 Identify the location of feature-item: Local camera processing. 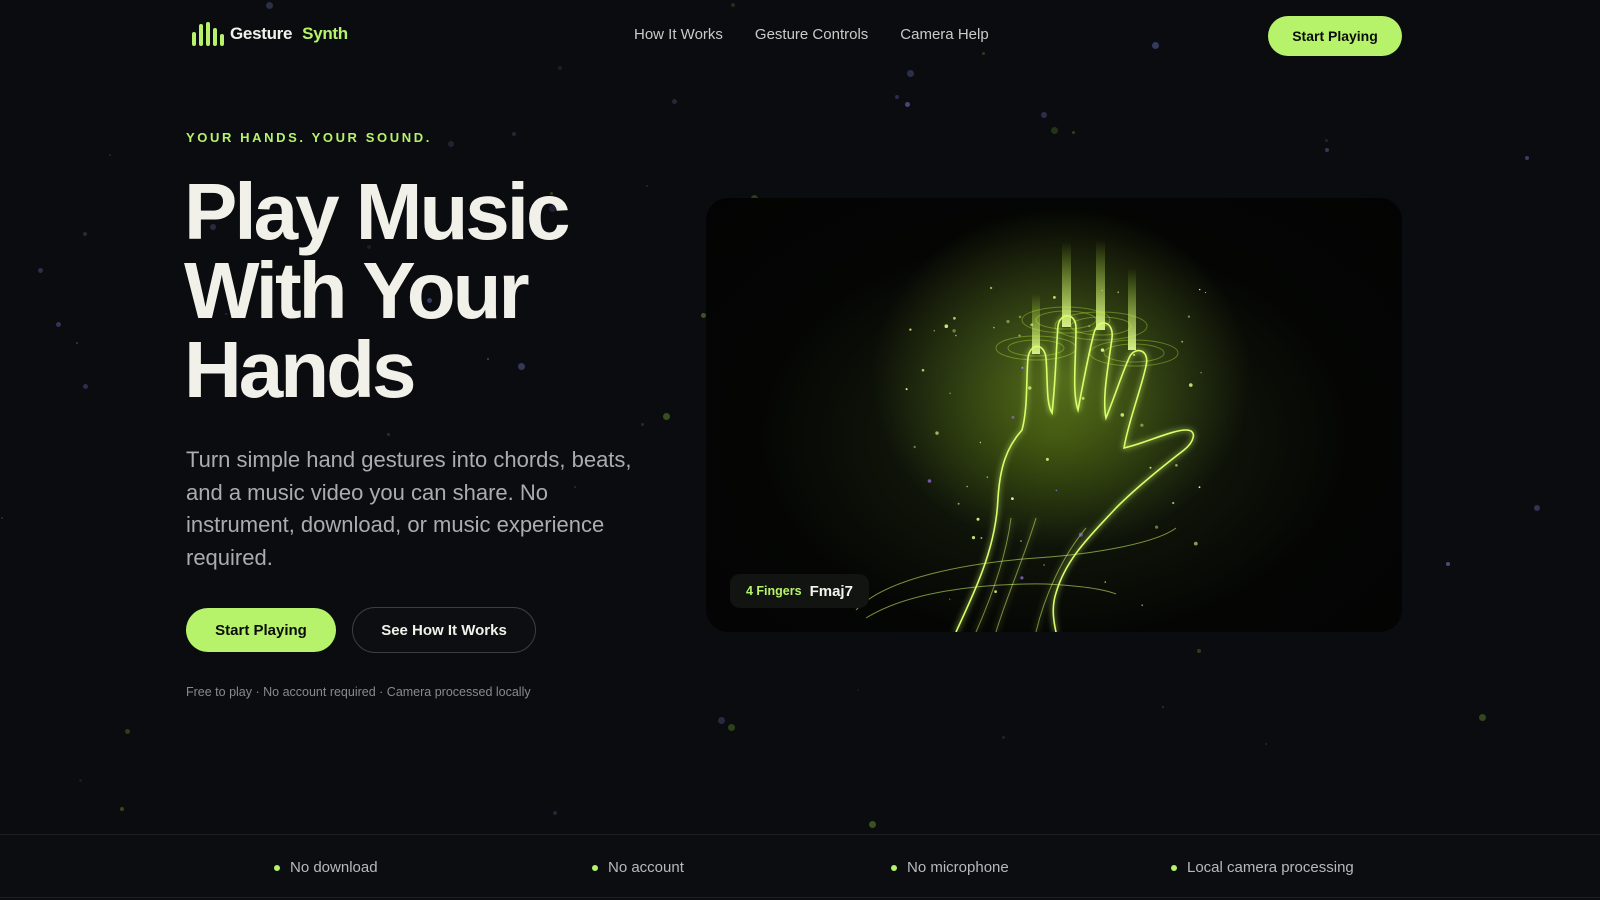
(1262, 867).